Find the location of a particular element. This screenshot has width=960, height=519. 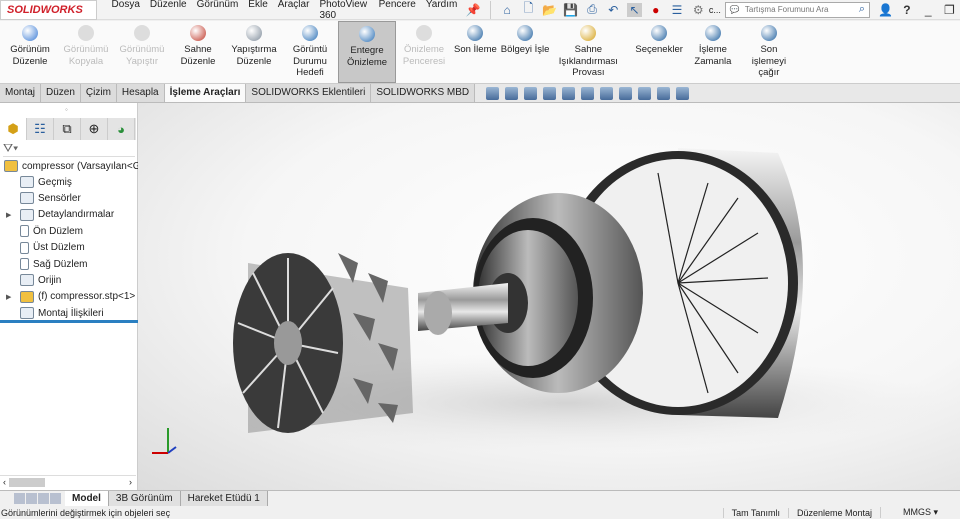

home-icon: ⌂ is located at coordinates (507, 10).